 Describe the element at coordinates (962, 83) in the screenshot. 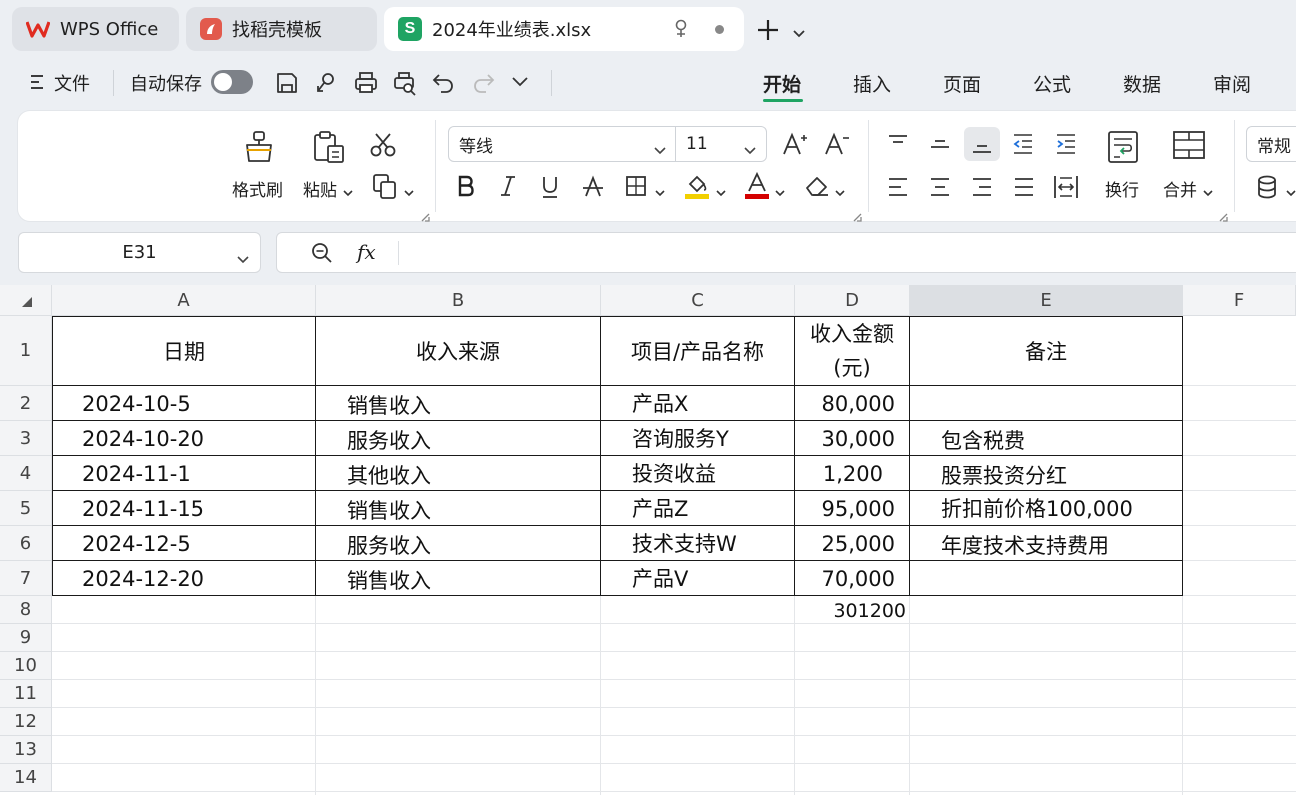

I see `ribbon-tab-page: 页面` at that location.